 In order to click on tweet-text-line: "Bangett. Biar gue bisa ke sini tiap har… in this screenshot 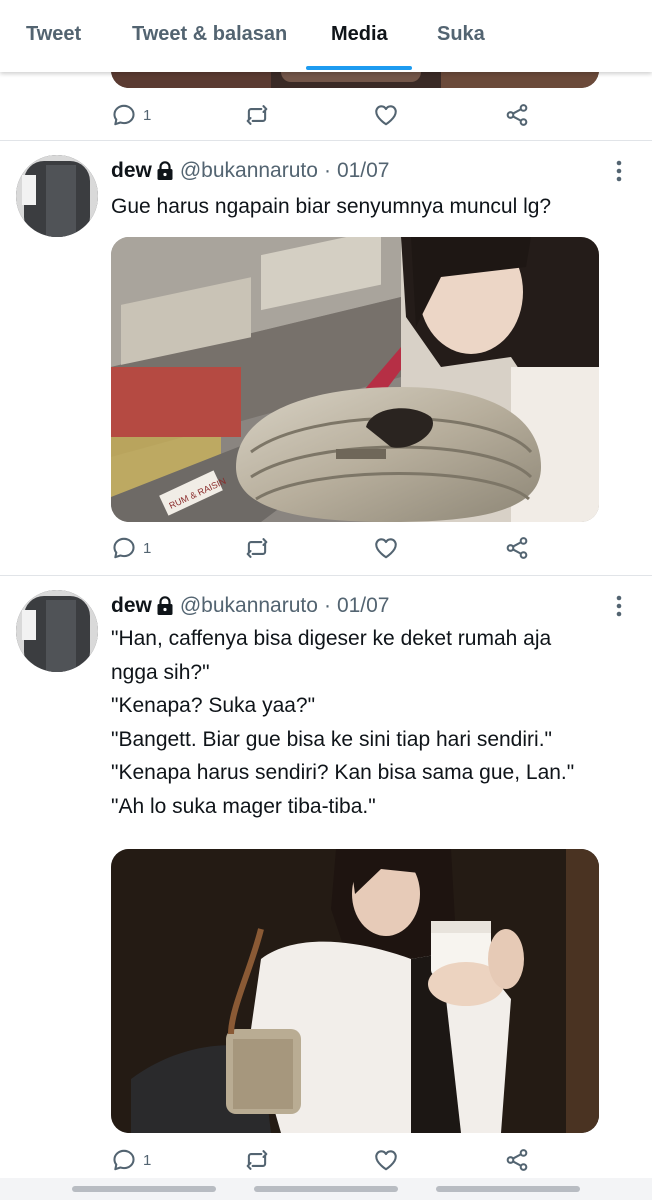, I will do `click(331, 739)`.